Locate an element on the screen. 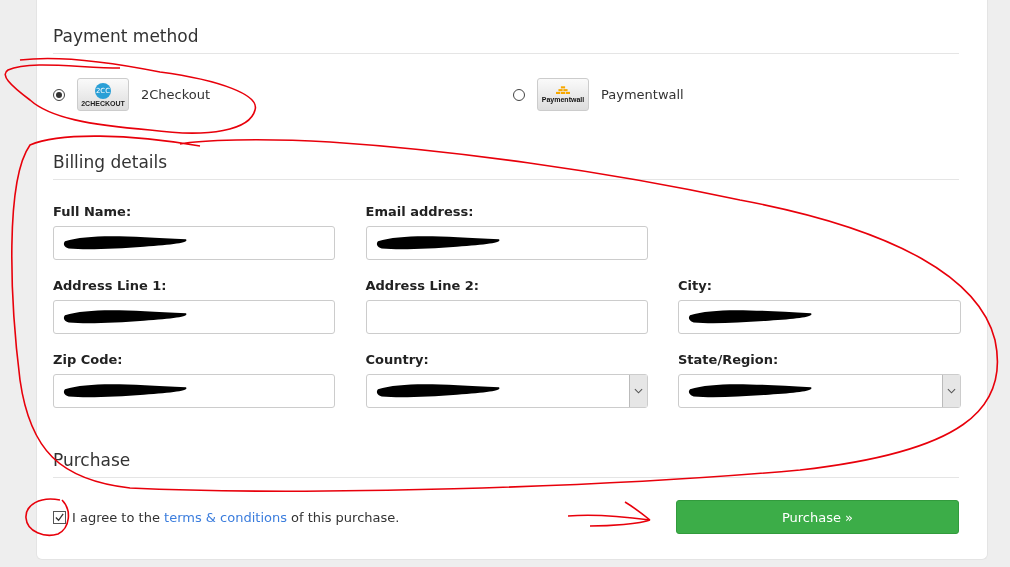 The width and height of the screenshot is (1010, 567). field-label: Address Line 2: is located at coordinates (422, 285).